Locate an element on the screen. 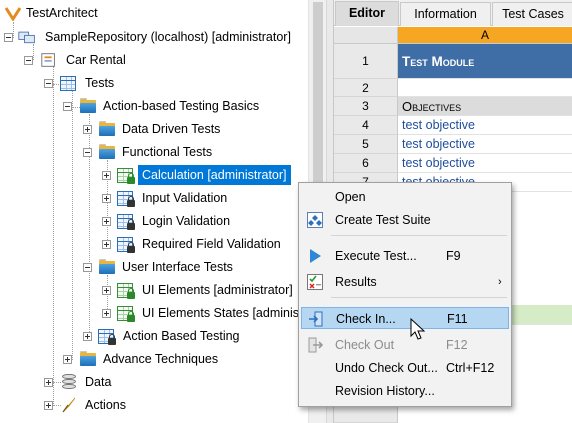 Image resolution: width=572 pixels, height=423 pixels. tab-test-cases: Test Cases is located at coordinates (532, 14).